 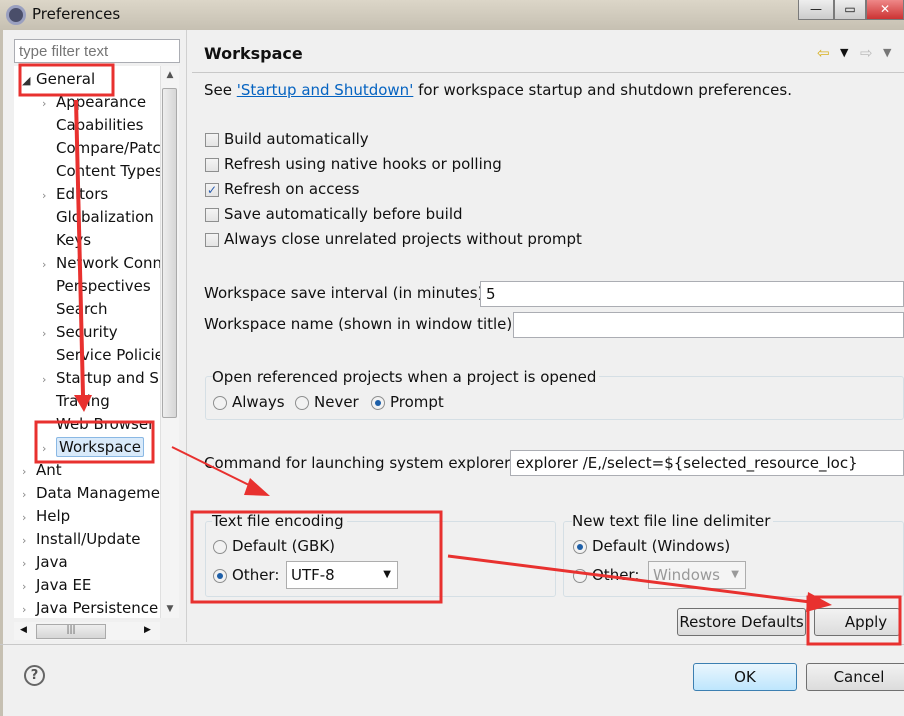 What do you see at coordinates (316, 557) in the screenshot?
I see `annotation-box-encoding` at bounding box center [316, 557].